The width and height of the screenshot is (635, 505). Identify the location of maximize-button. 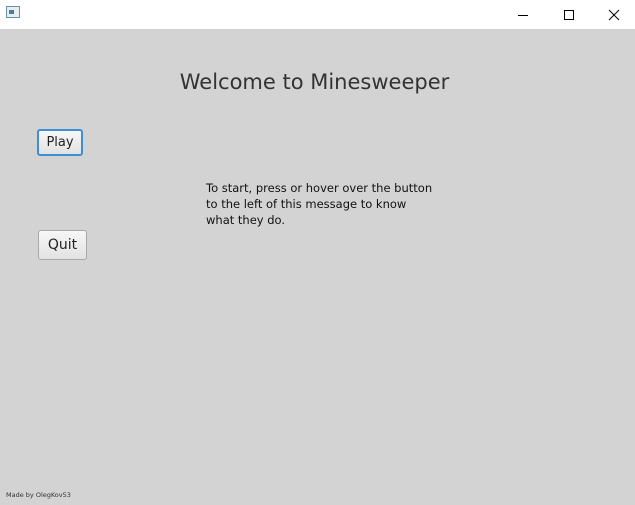
(569, 14).